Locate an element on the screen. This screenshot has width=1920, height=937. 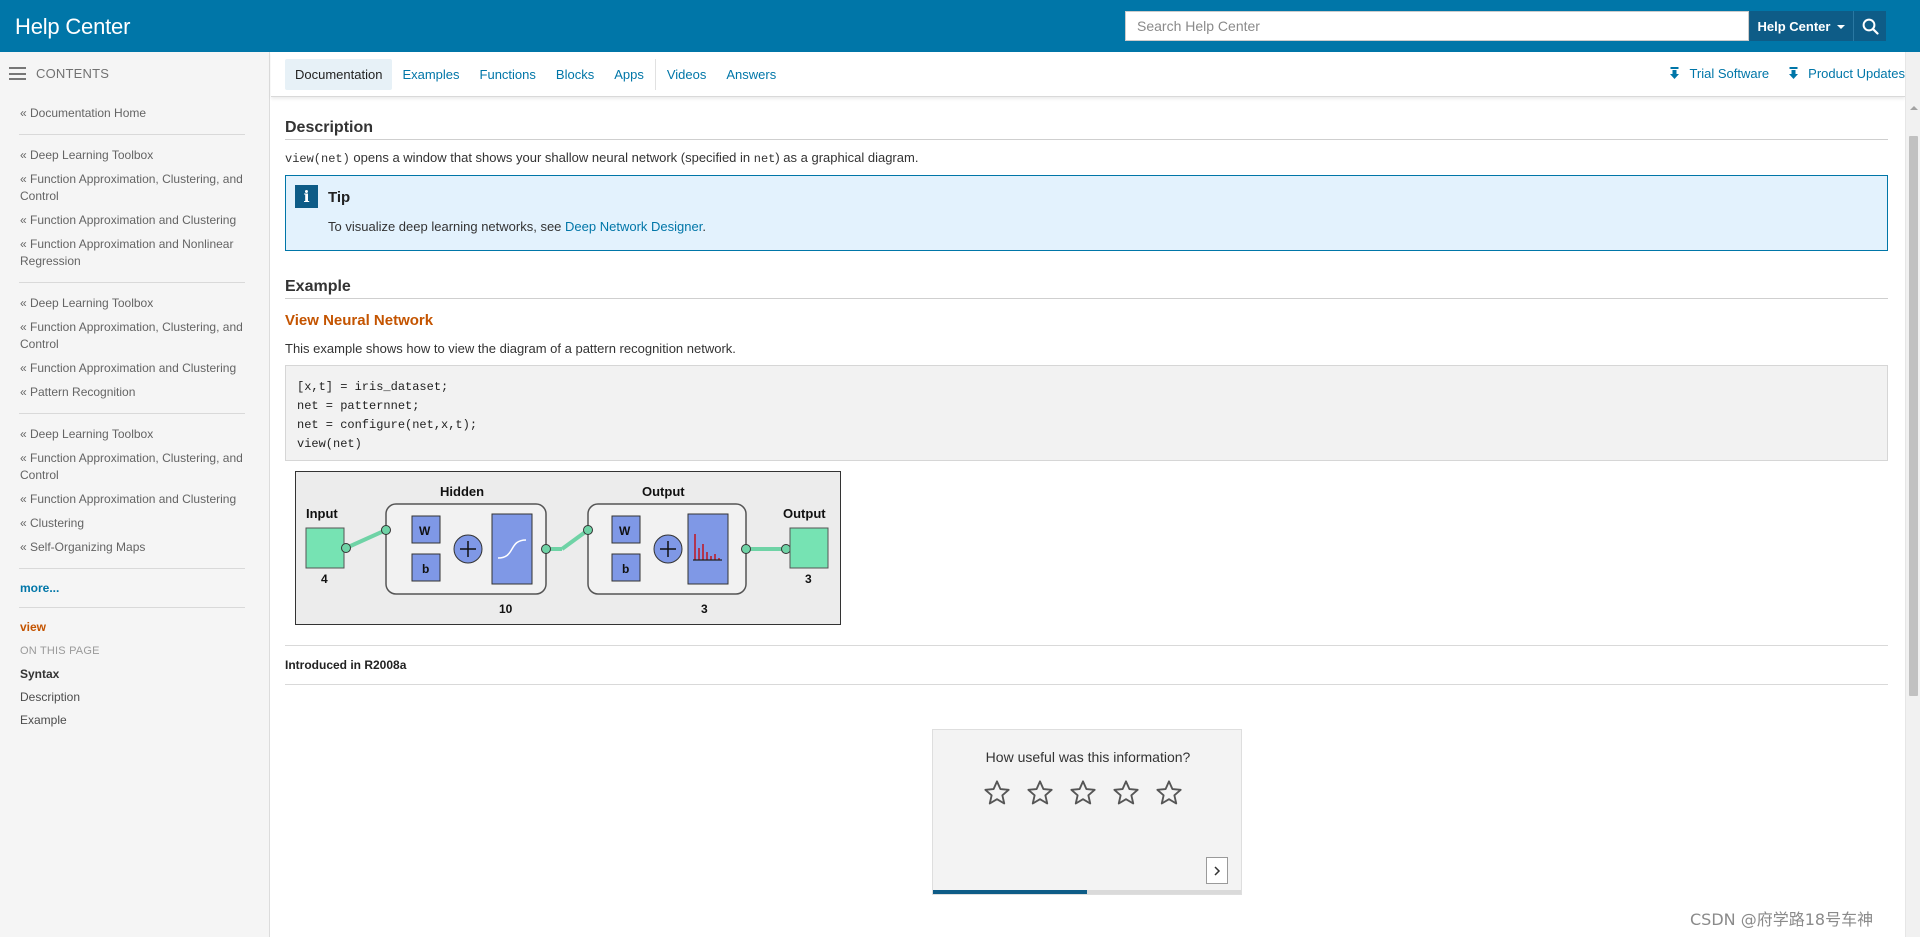
on-this-page-syntax: Syntax is located at coordinates (132, 674).